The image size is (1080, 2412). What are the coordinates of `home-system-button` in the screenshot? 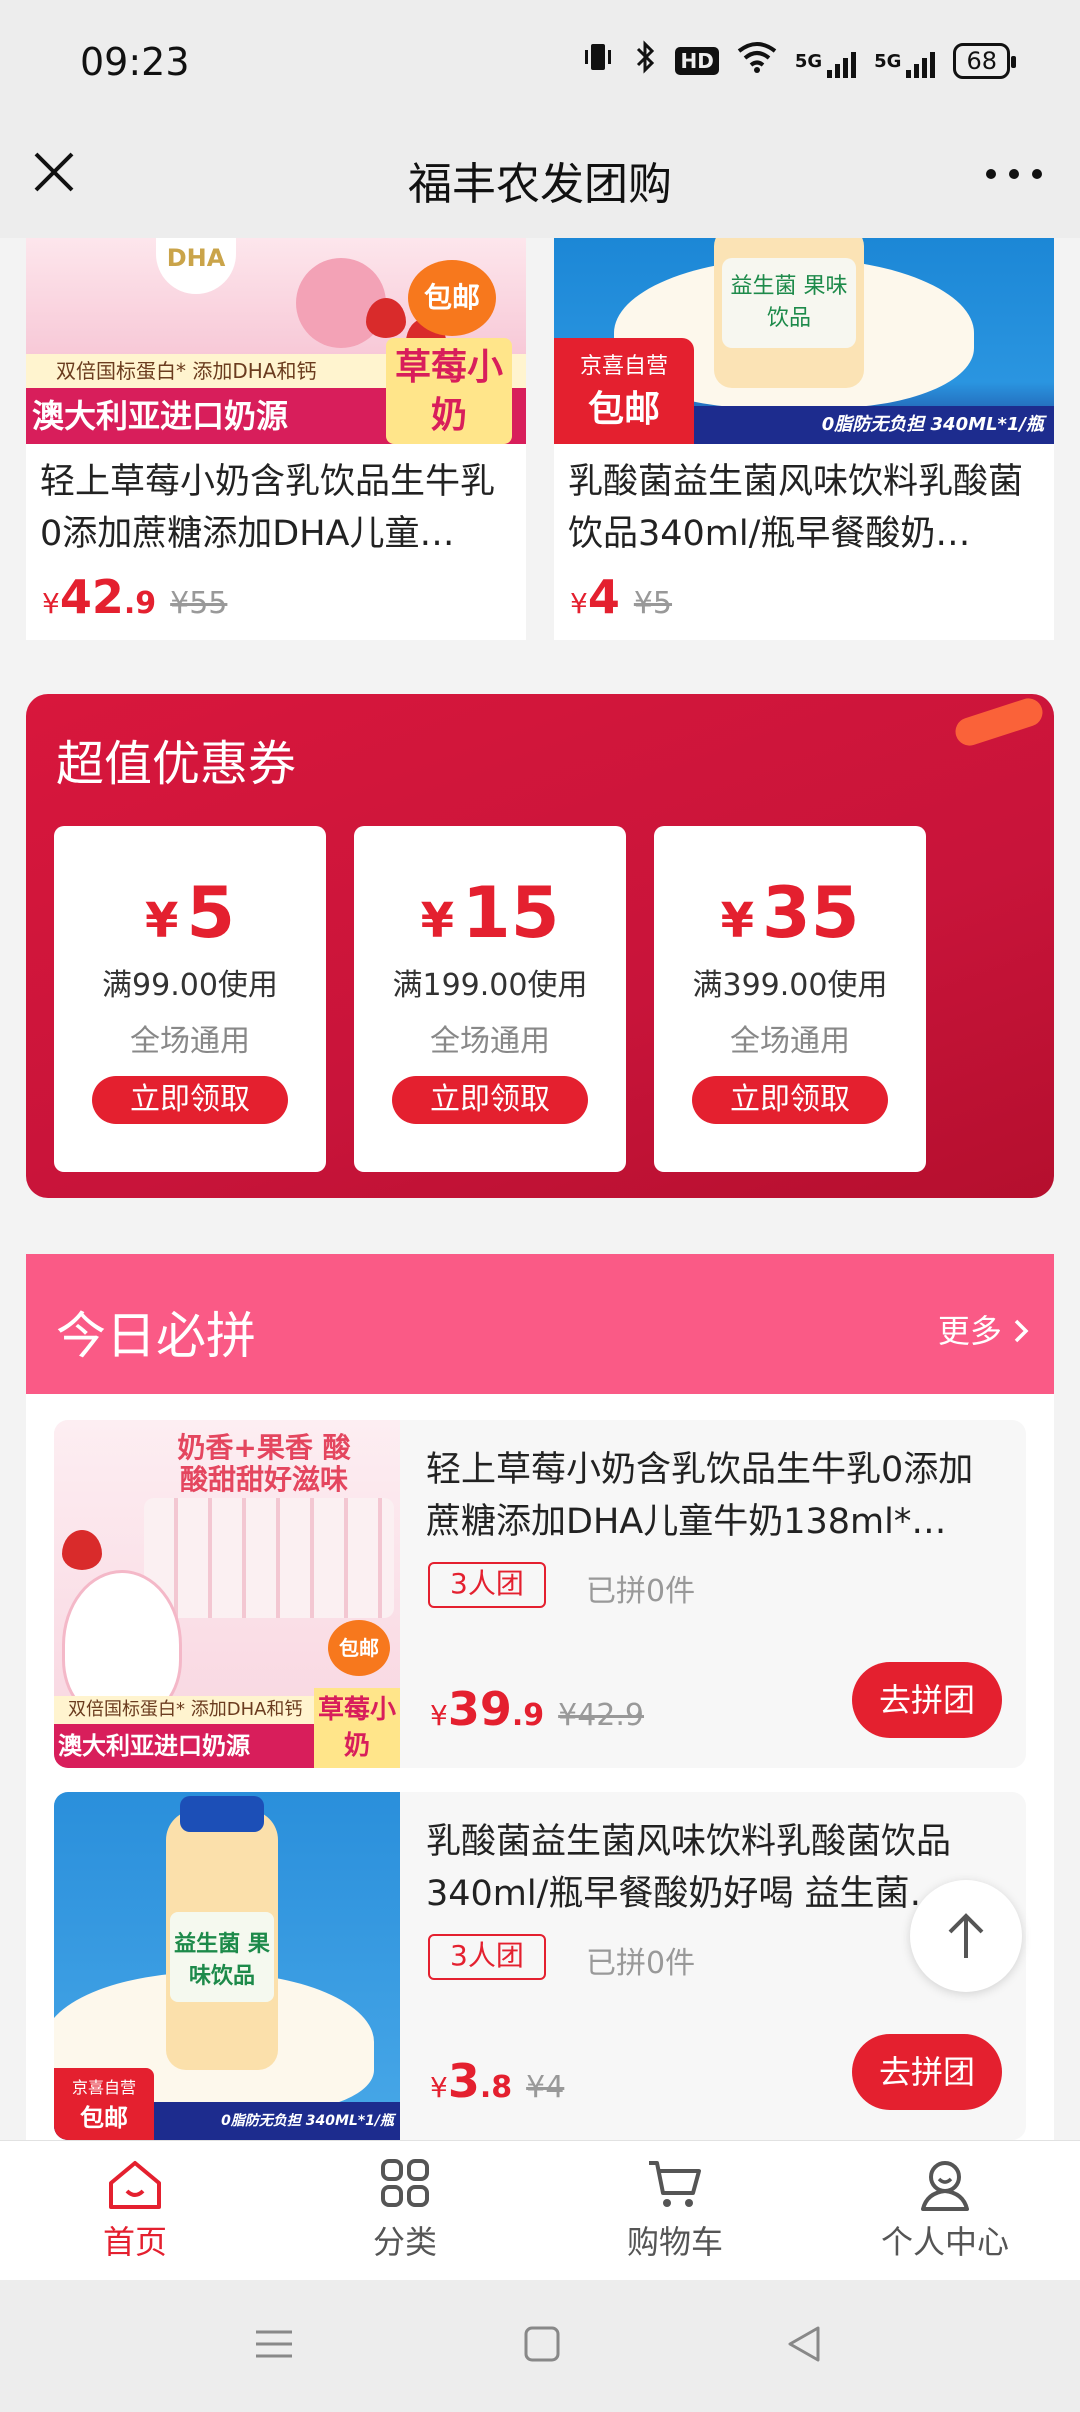 It's located at (542, 2346).